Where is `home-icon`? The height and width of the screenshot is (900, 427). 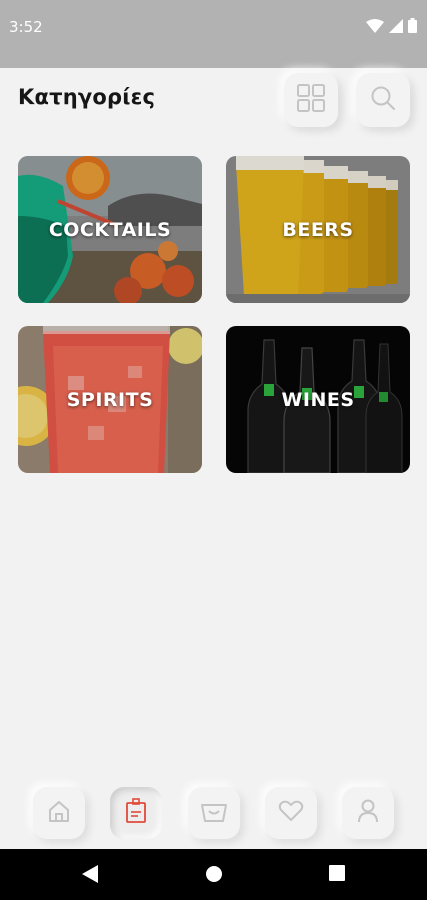 home-icon is located at coordinates (59, 813).